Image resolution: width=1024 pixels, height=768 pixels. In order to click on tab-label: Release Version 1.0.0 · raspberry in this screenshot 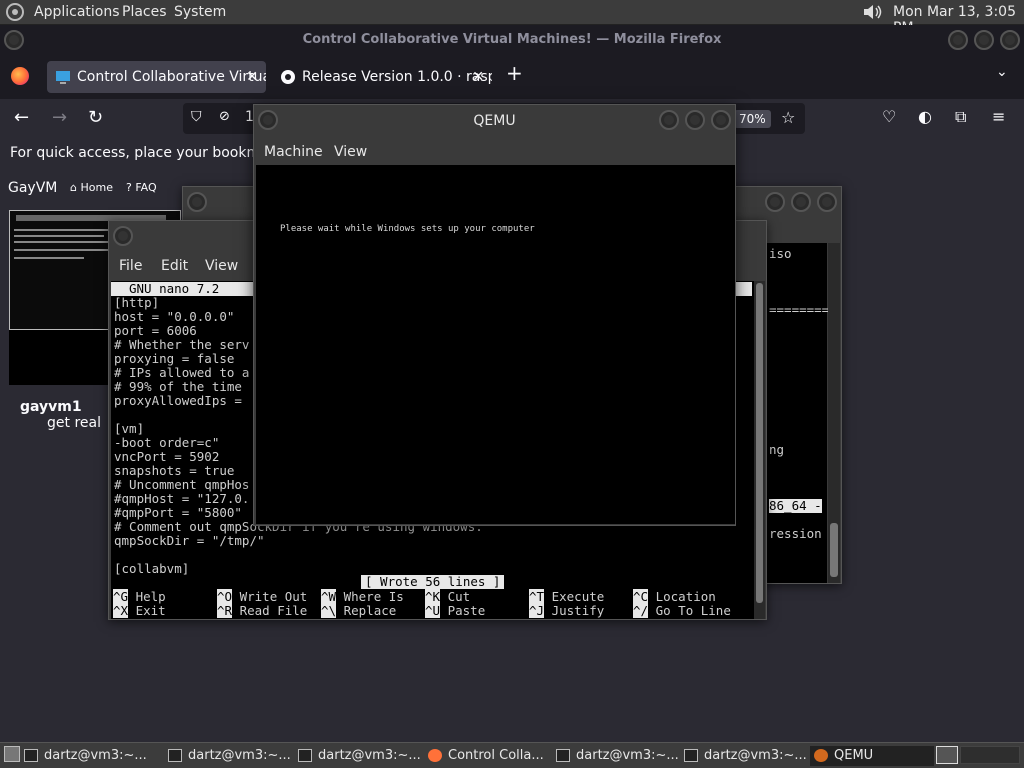, I will do `click(397, 77)`.